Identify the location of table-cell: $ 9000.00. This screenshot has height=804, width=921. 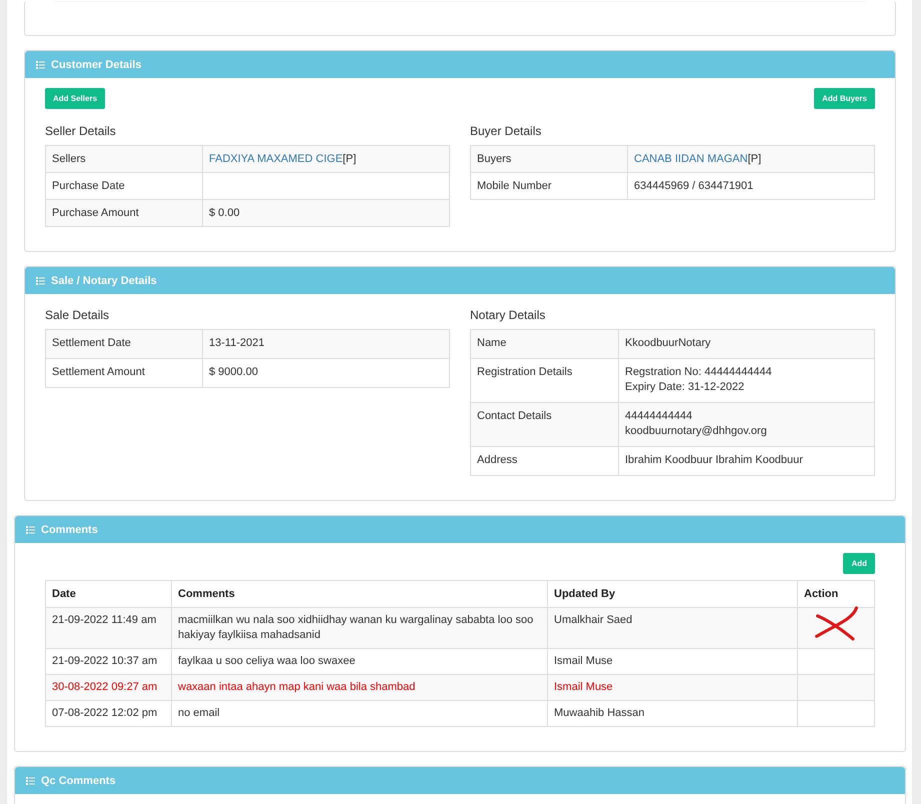
(326, 373).